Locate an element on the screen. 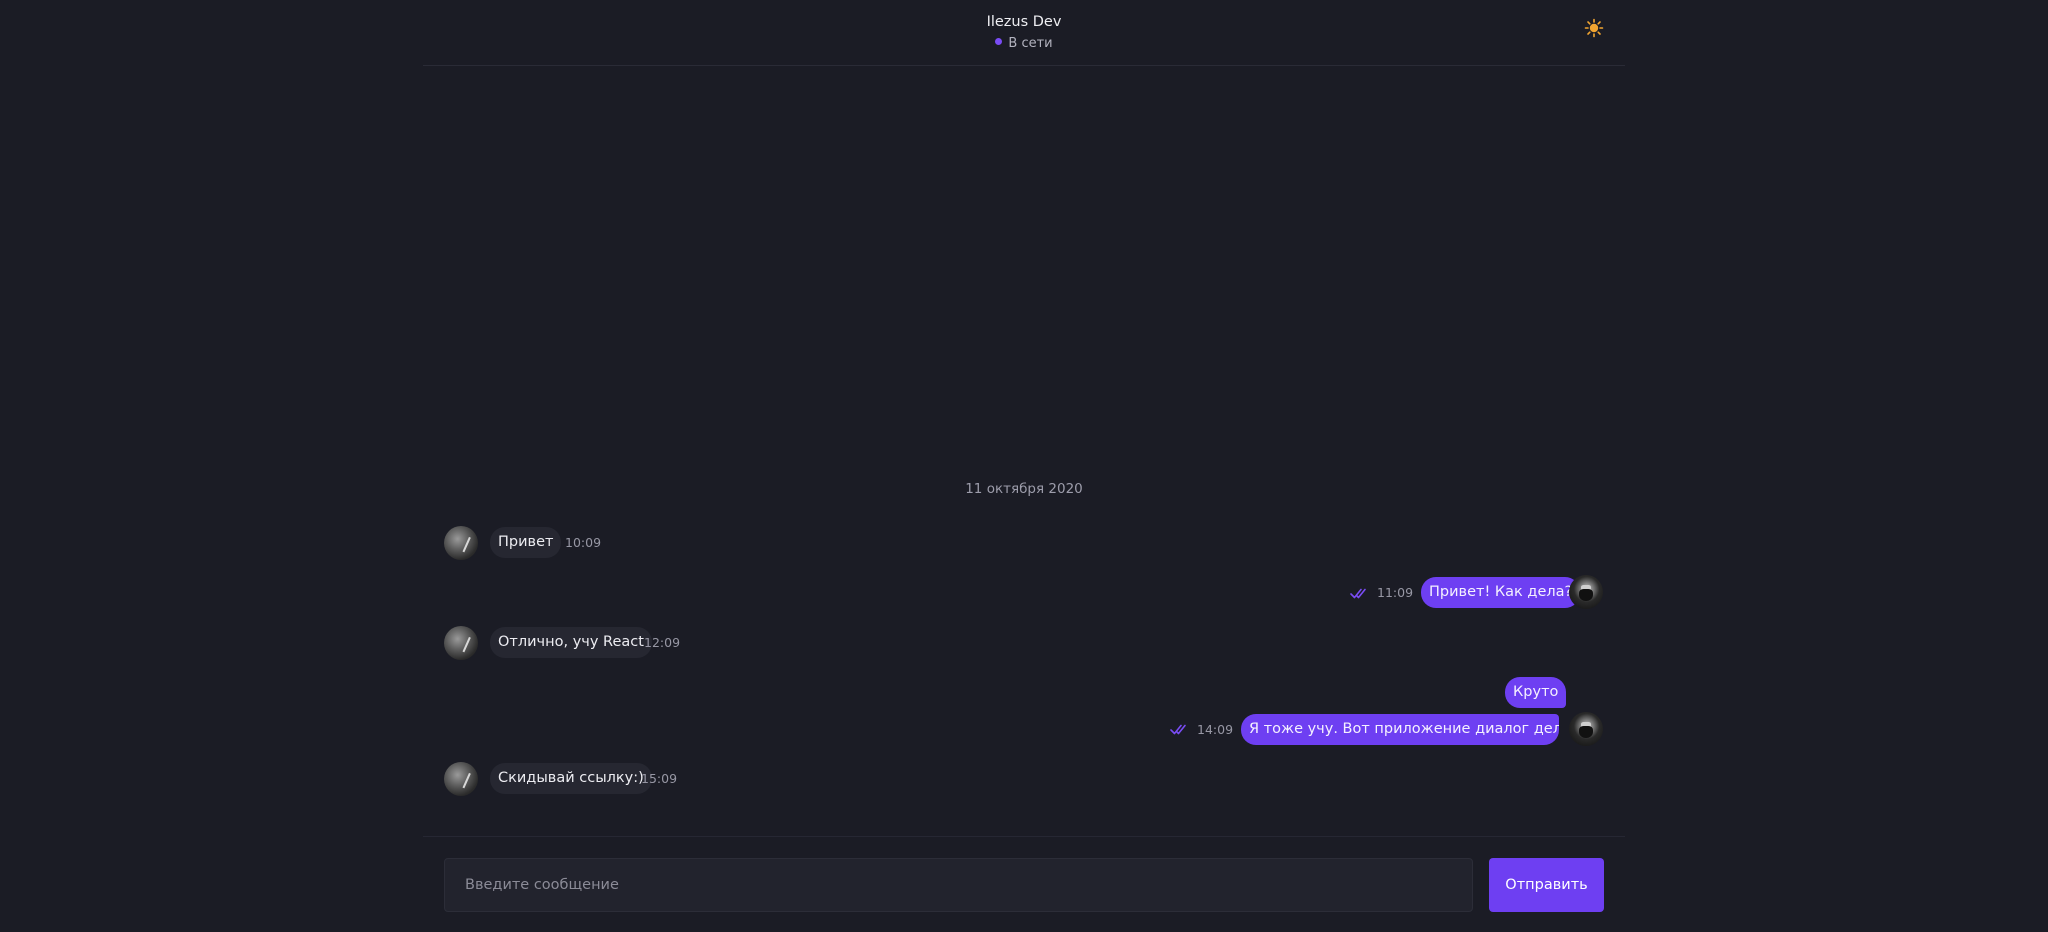 The width and height of the screenshot is (2048, 932). message-composer: Отправить is located at coordinates (1024, 884).